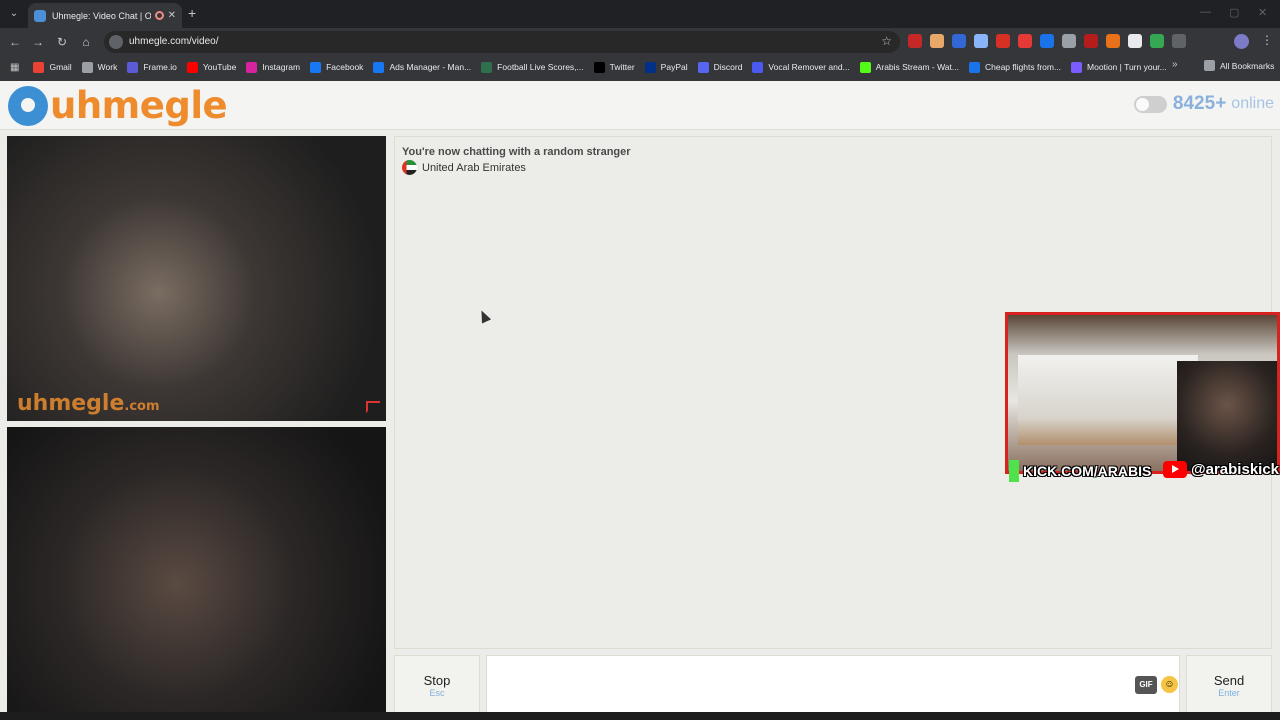  What do you see at coordinates (105, 15) in the screenshot?
I see `active-tab: Uhmegle: Video Chat | Ome ✕` at bounding box center [105, 15].